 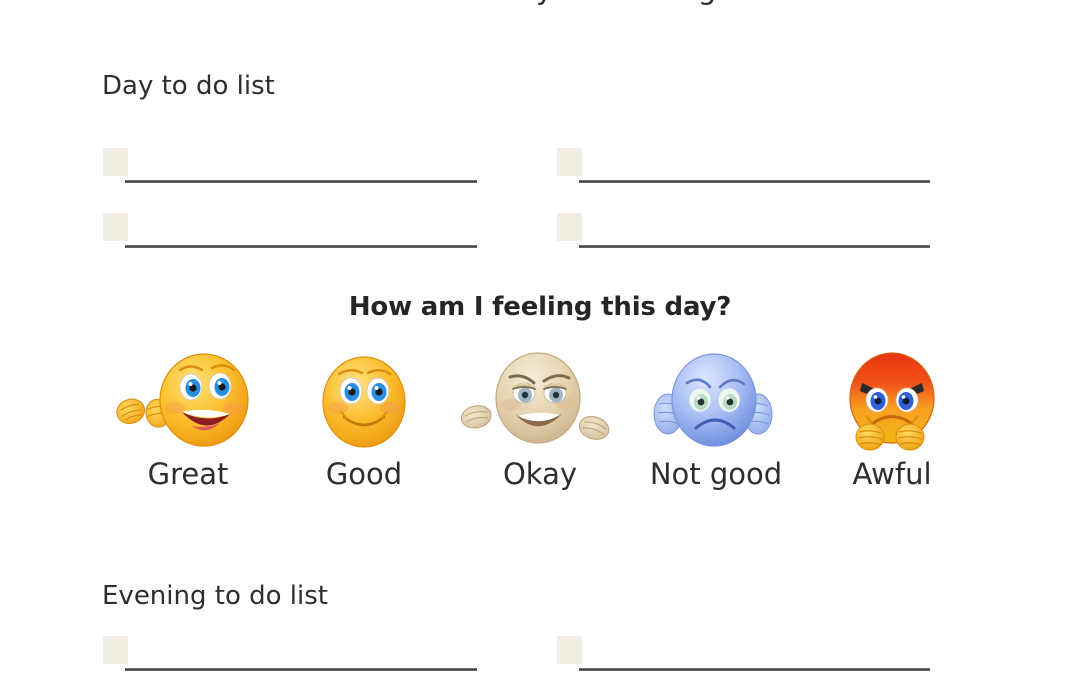 What do you see at coordinates (704, 2) in the screenshot?
I see `clipped-mood-label-not-good: Not good` at bounding box center [704, 2].